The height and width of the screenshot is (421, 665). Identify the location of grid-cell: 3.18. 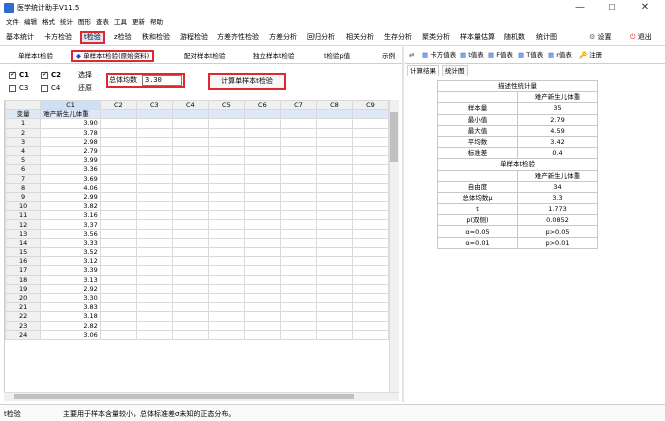
(70, 316).